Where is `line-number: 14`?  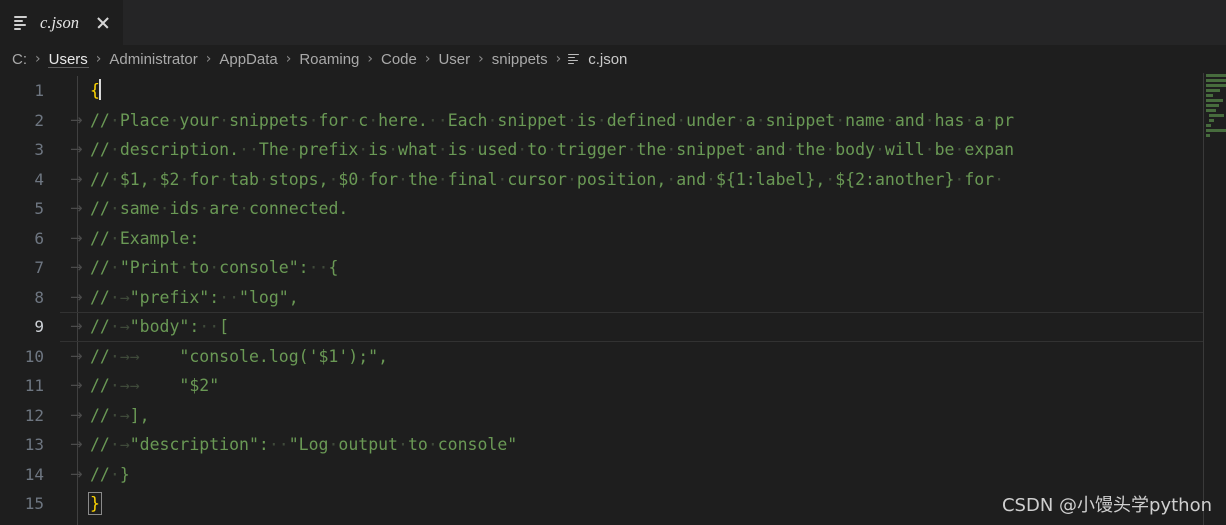
line-number: 14 is located at coordinates (34, 474).